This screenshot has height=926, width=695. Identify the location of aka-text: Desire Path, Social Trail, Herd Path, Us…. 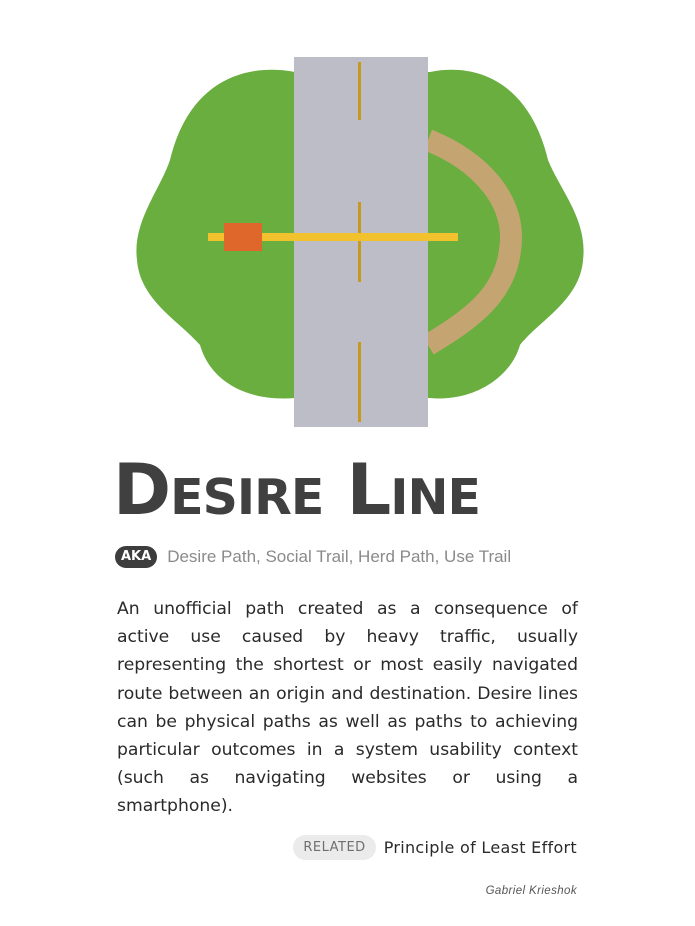
(339, 556).